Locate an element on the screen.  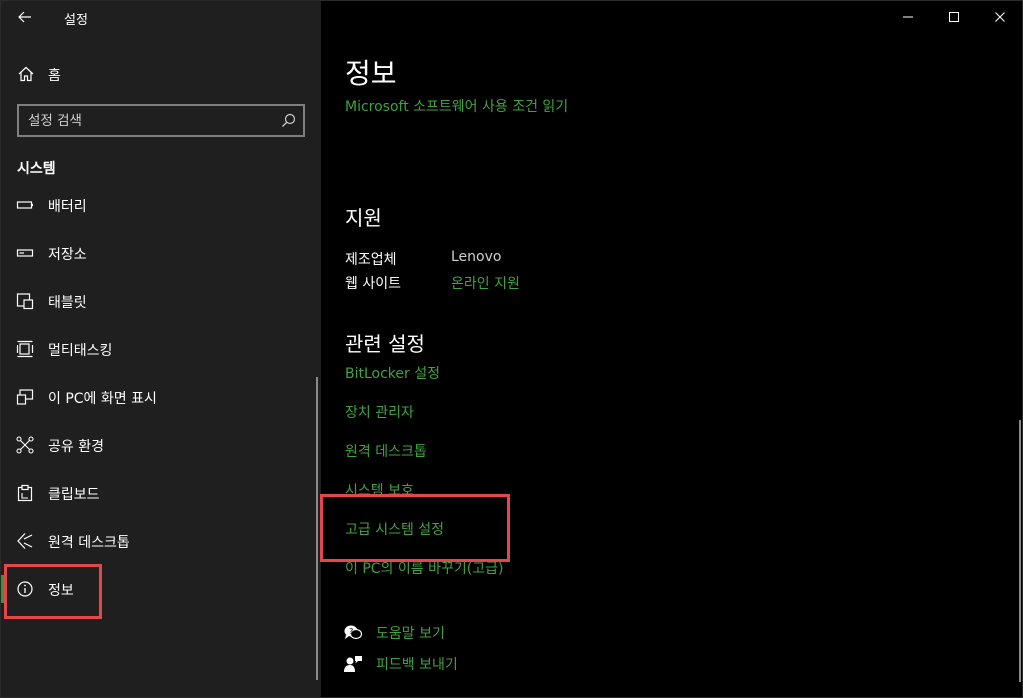
sidebar-item-label: 태블릿 is located at coordinates (67, 303).